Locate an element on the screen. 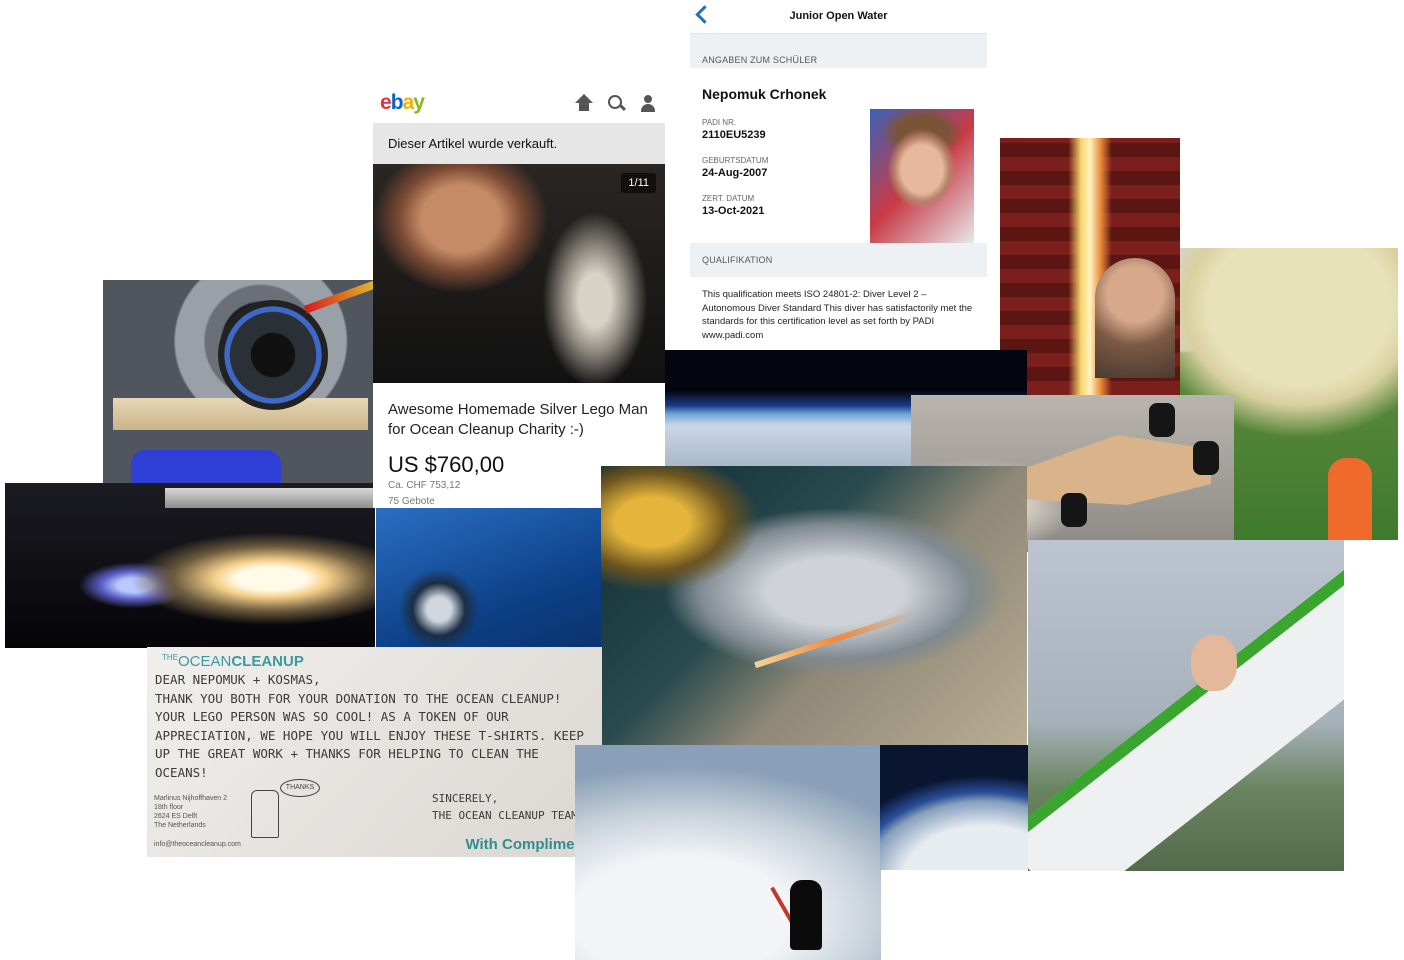  earth-clouds-photo is located at coordinates (728, 852).